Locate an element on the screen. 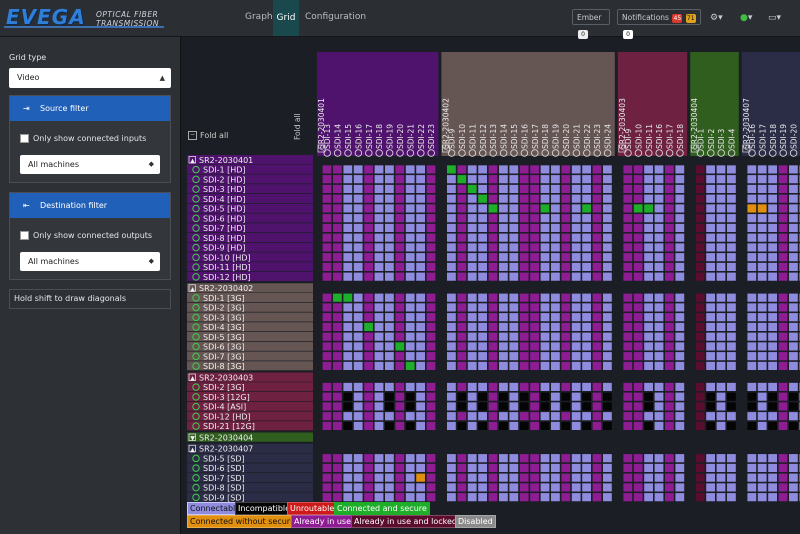  dest-port-label: SDI-20 is located at coordinates (400, 136).